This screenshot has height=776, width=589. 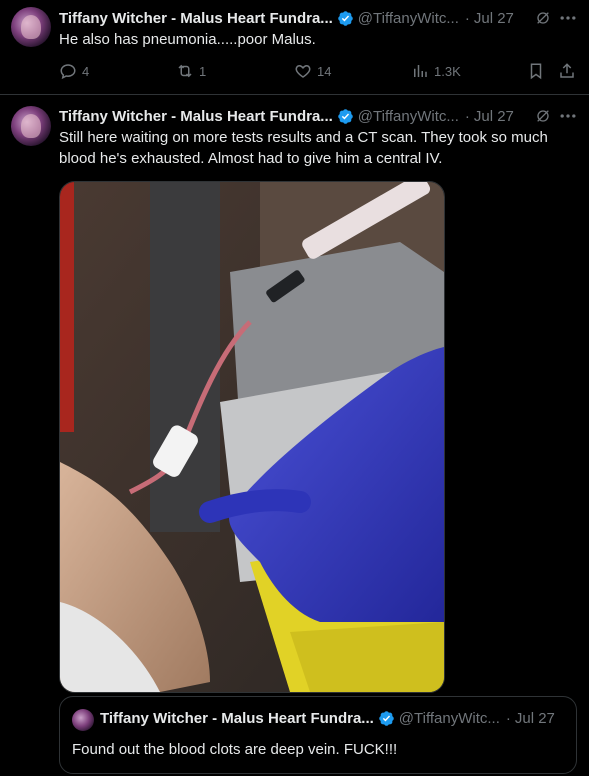 What do you see at coordinates (534, 718) in the screenshot?
I see `quoted-tweet-date: Jul 27` at bounding box center [534, 718].